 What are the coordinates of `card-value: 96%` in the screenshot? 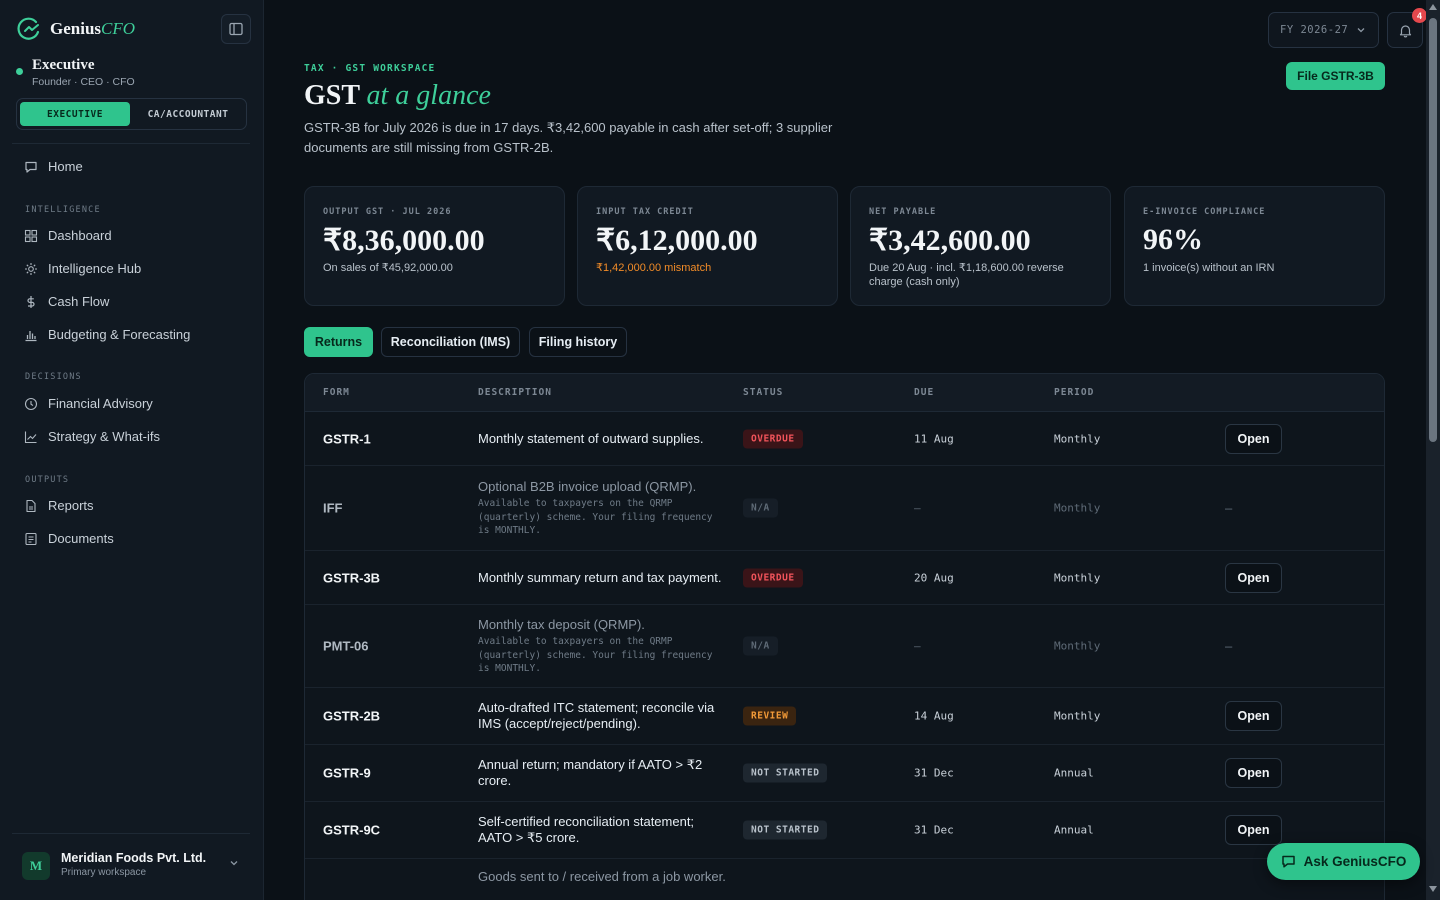 It's located at (1173, 239).